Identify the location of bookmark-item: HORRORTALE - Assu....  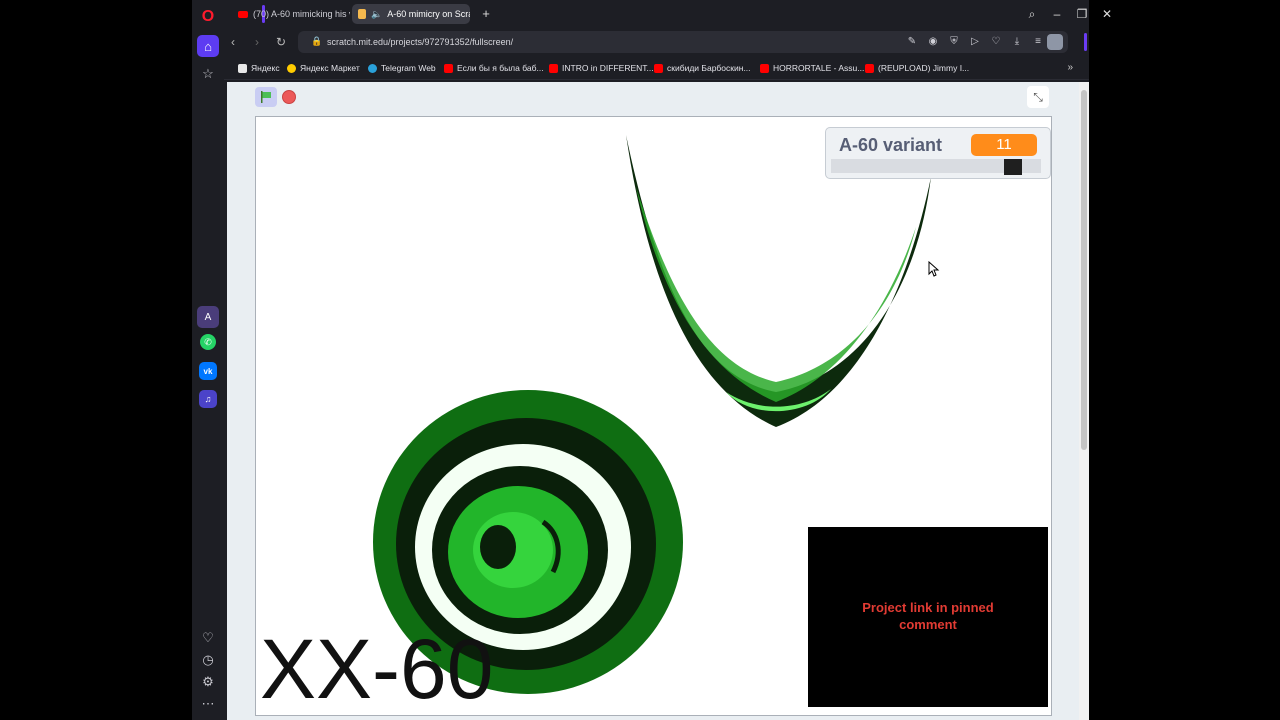
(812, 68).